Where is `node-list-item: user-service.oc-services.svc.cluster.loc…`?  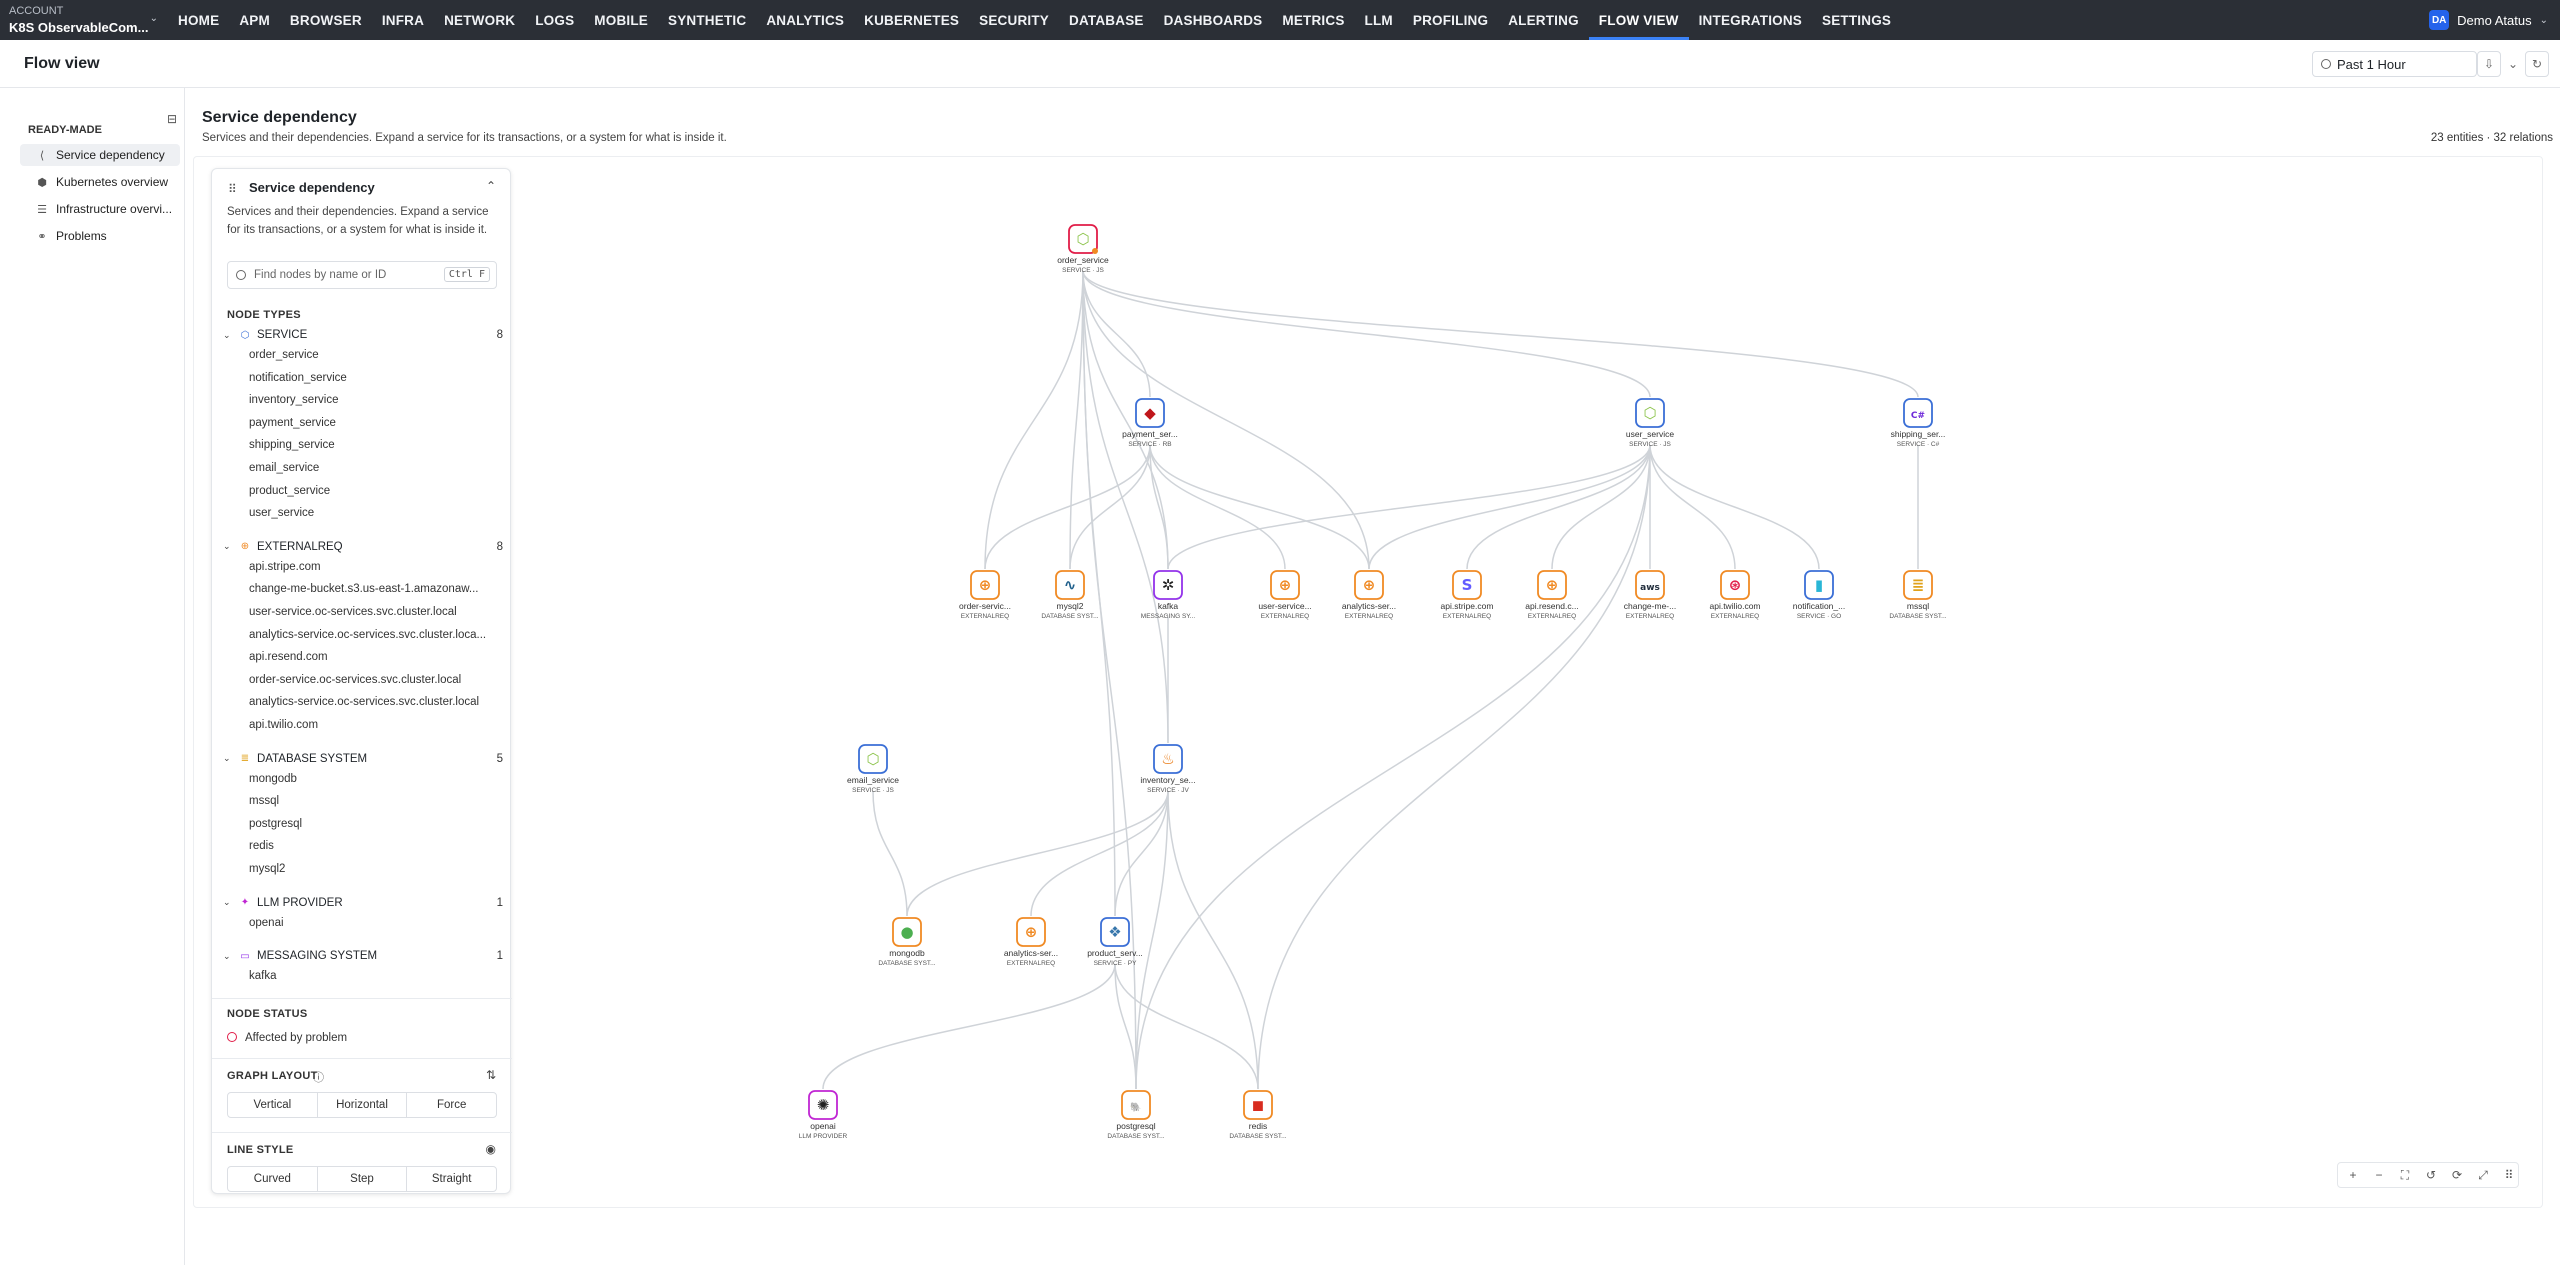 node-list-item: user-service.oc-services.svc.cluster.loc… is located at coordinates (374, 612).